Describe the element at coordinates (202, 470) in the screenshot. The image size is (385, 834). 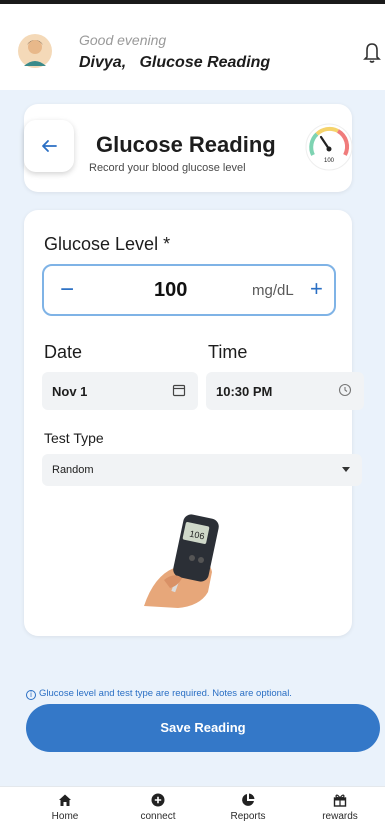
I see `test-type-select: Random` at that location.